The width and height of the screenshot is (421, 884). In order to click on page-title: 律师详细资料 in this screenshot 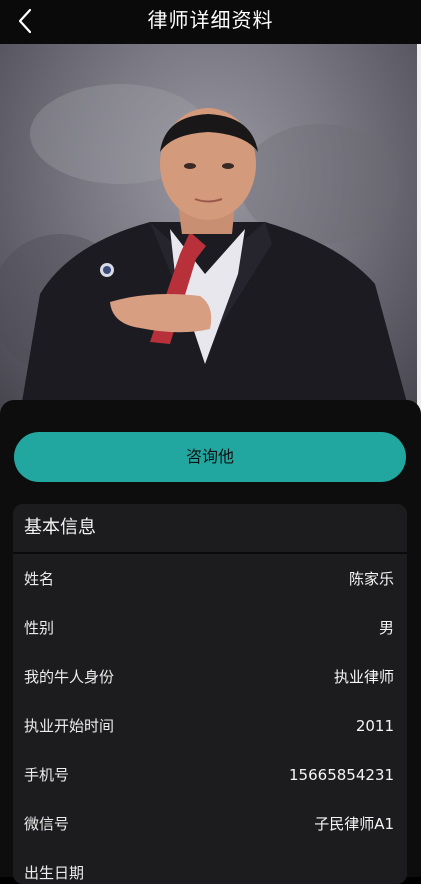, I will do `click(210, 20)`.